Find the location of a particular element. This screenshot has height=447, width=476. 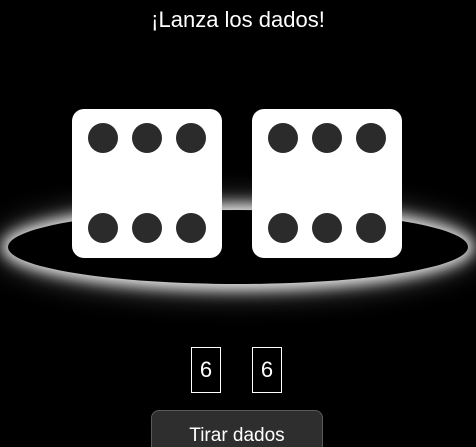

page-title: ¡Lanza los dados! is located at coordinates (238, 19).